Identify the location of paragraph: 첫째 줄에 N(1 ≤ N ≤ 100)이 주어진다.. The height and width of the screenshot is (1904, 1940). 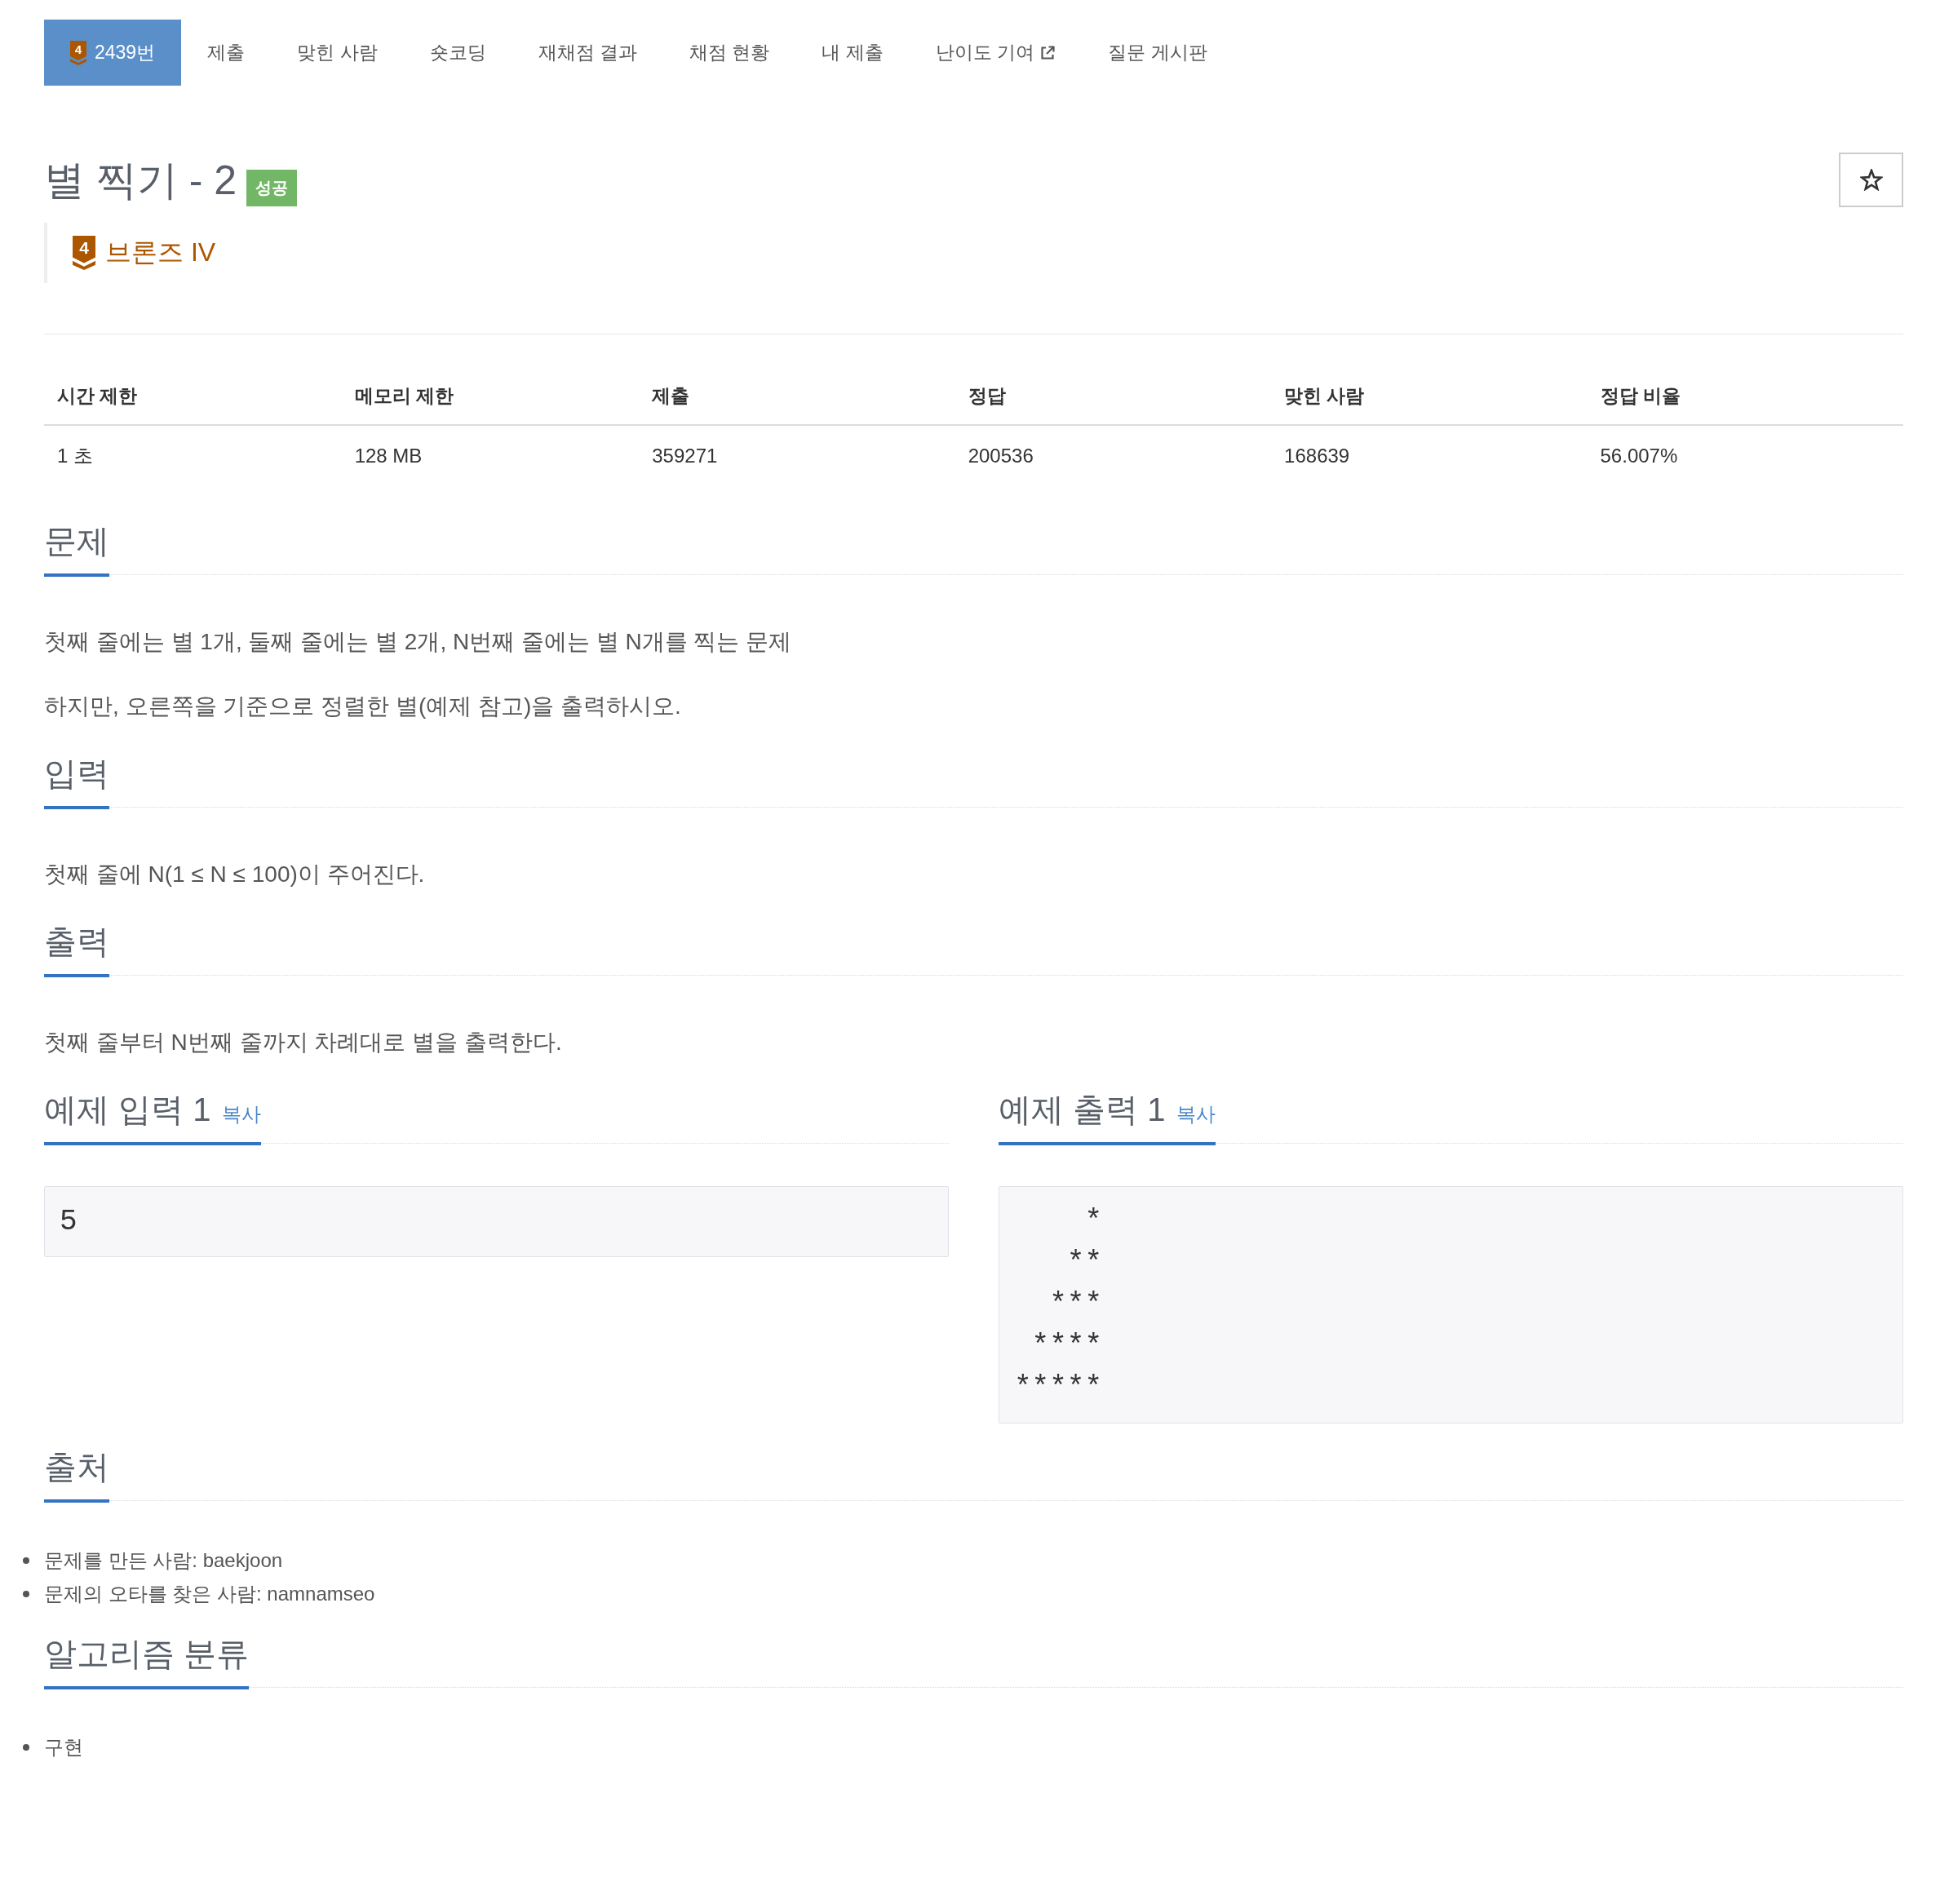
(235, 875).